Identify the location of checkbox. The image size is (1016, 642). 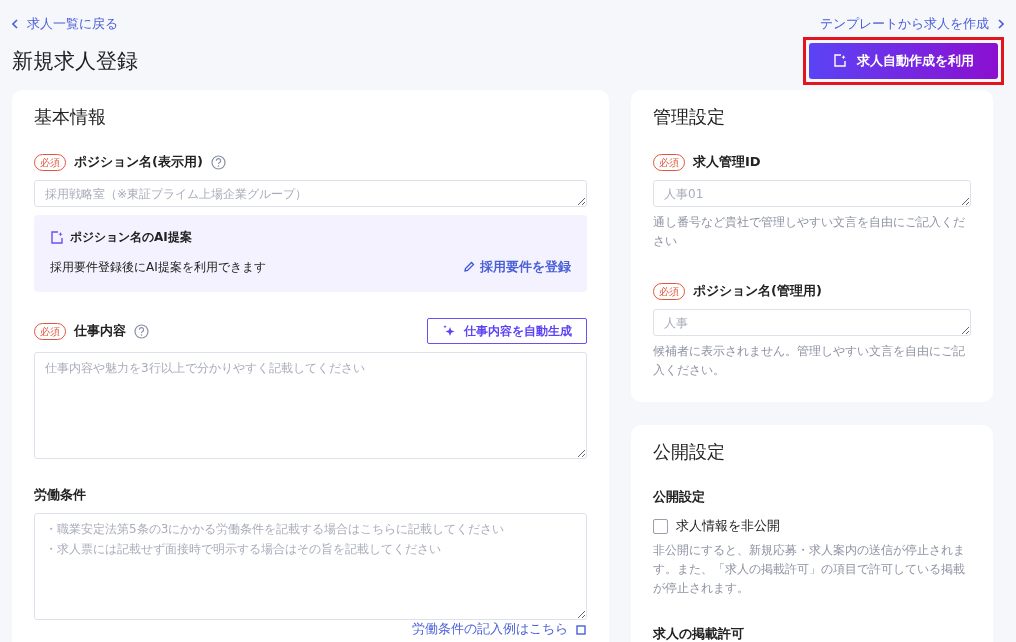
(660, 526).